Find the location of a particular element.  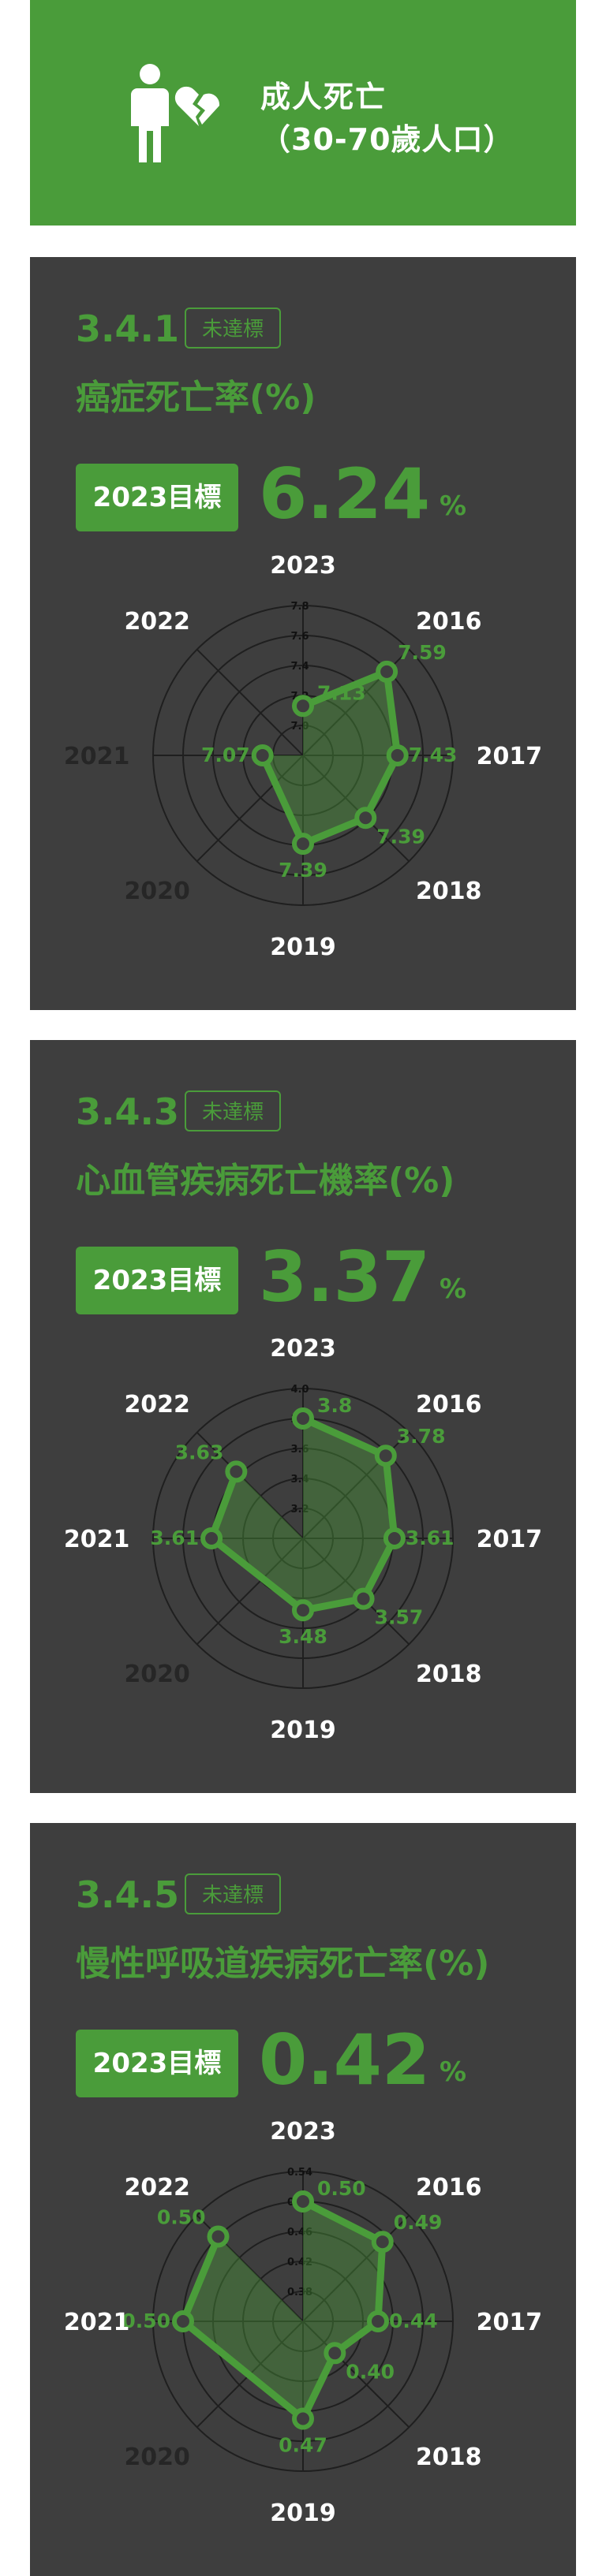

header-title-line2: （30-70歲人口） is located at coordinates (387, 139).